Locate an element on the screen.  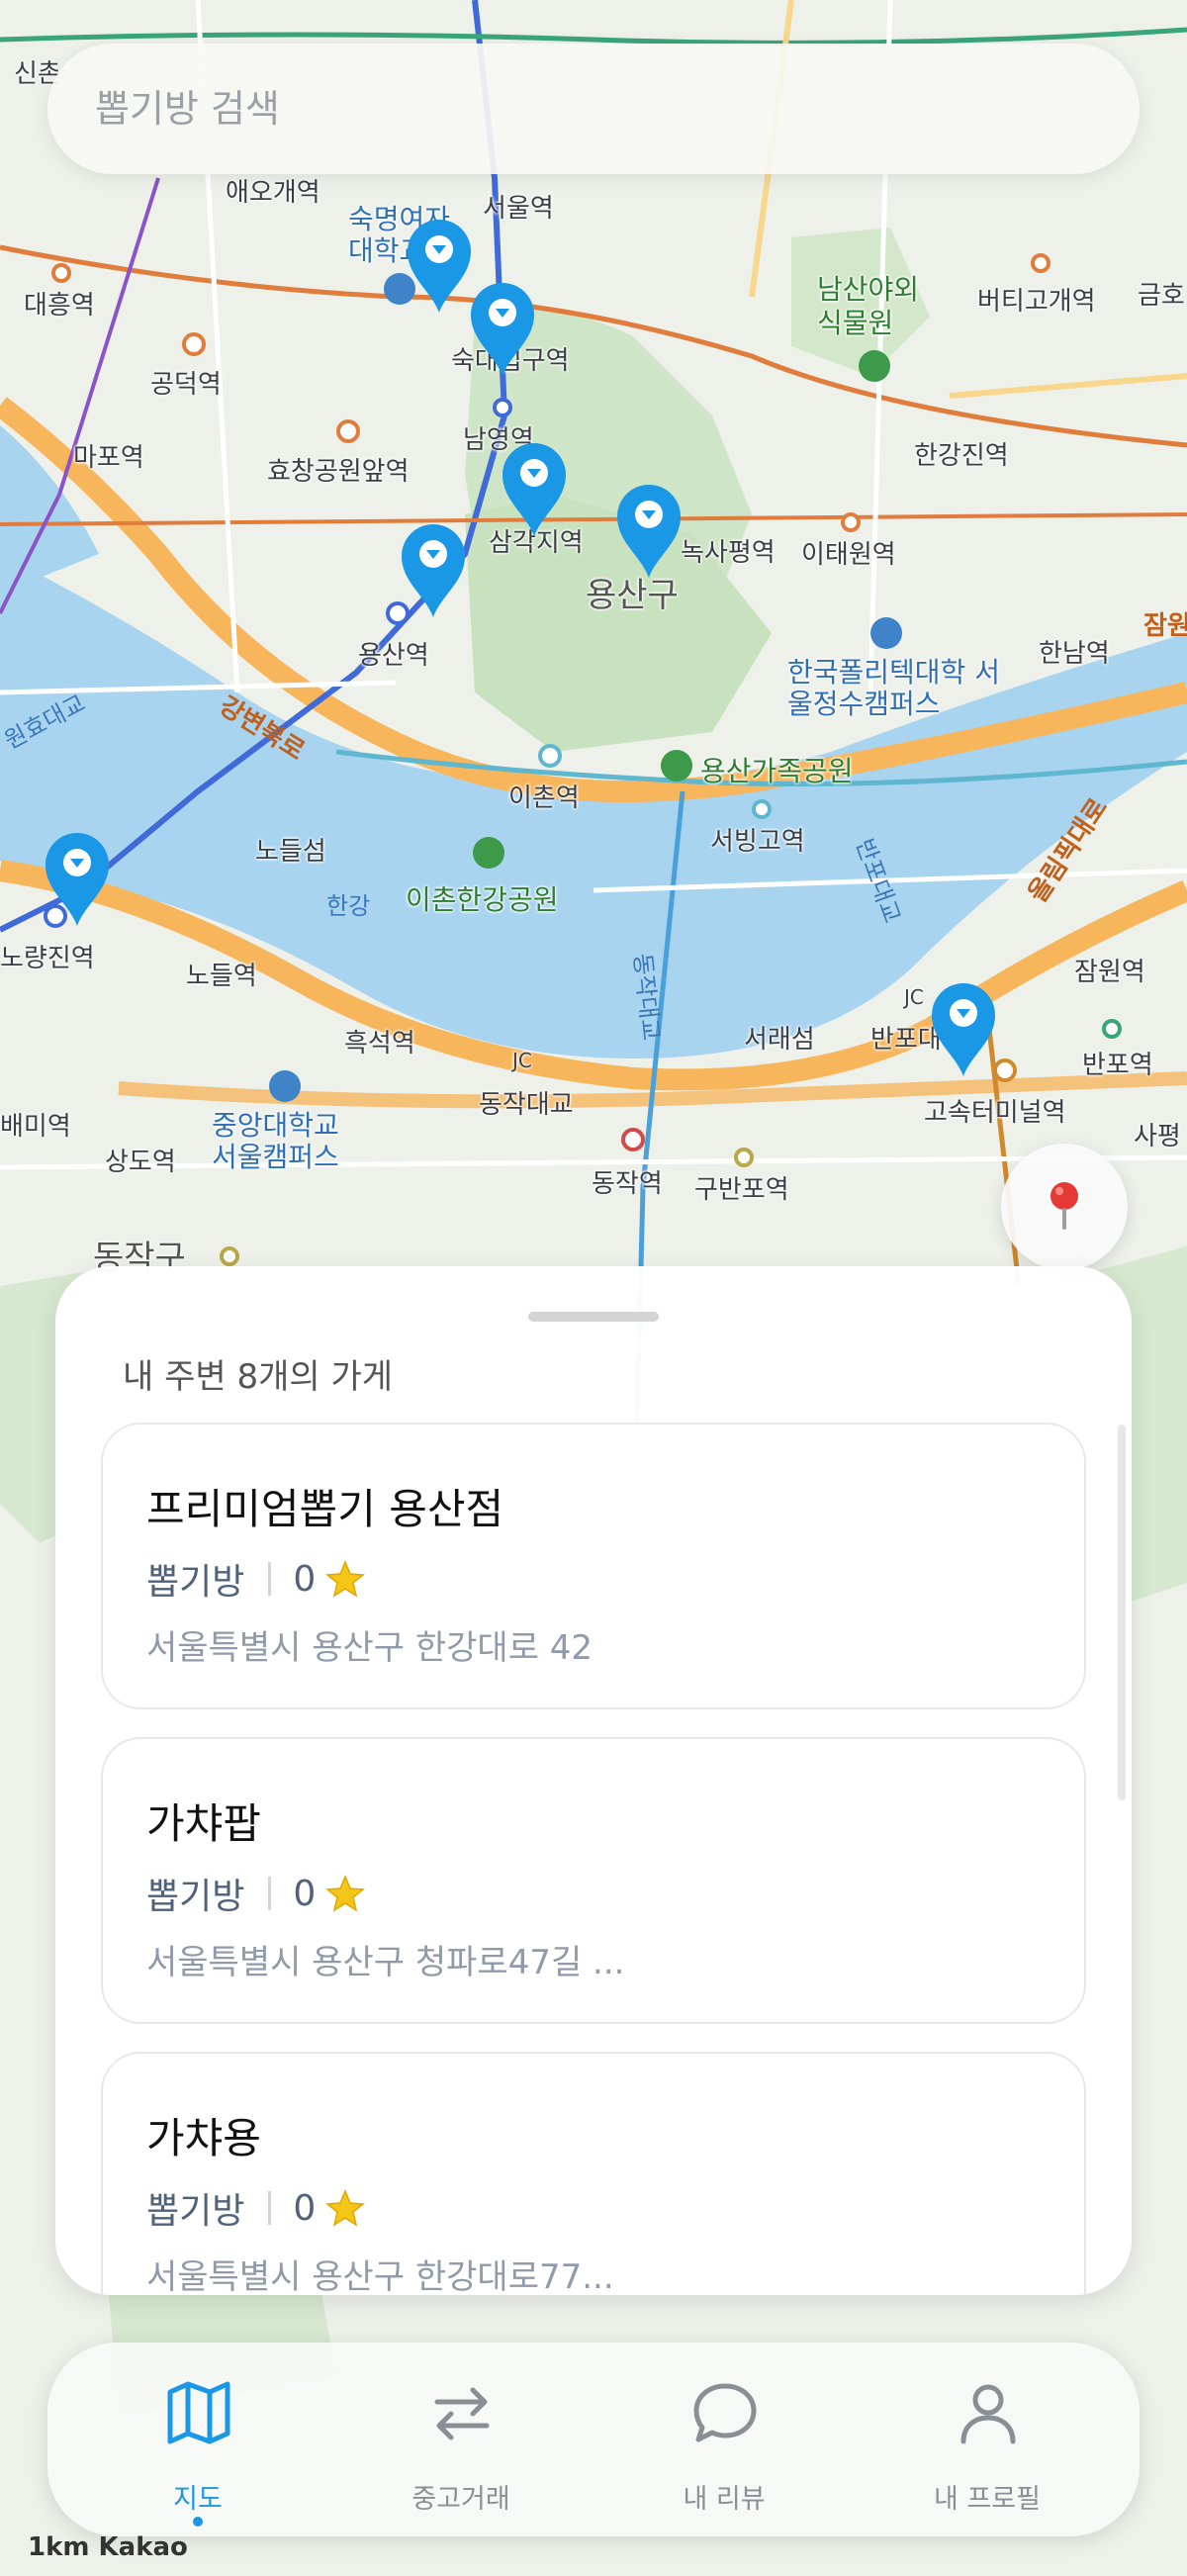
store-name: 가챠팝 is located at coordinates (203, 1824).